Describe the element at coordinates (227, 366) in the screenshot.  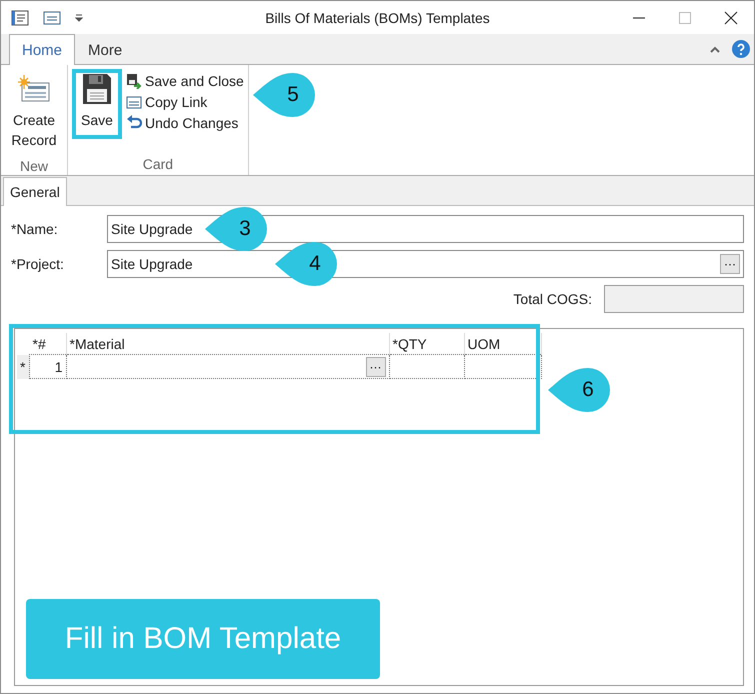
I see `table-cell: ···` at that location.